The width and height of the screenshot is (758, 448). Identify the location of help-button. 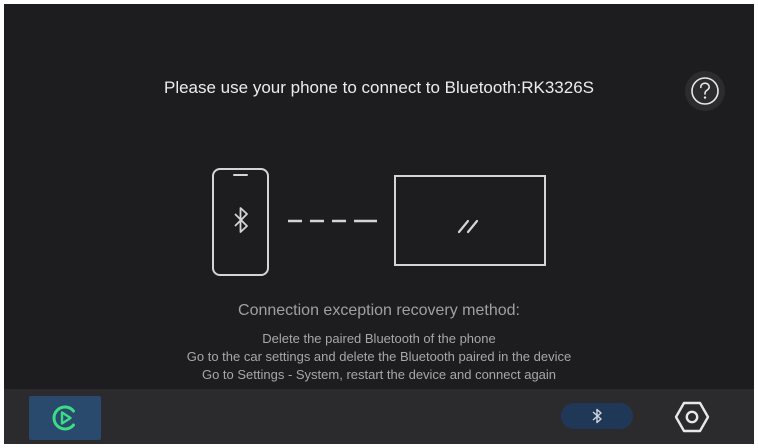
(705, 91).